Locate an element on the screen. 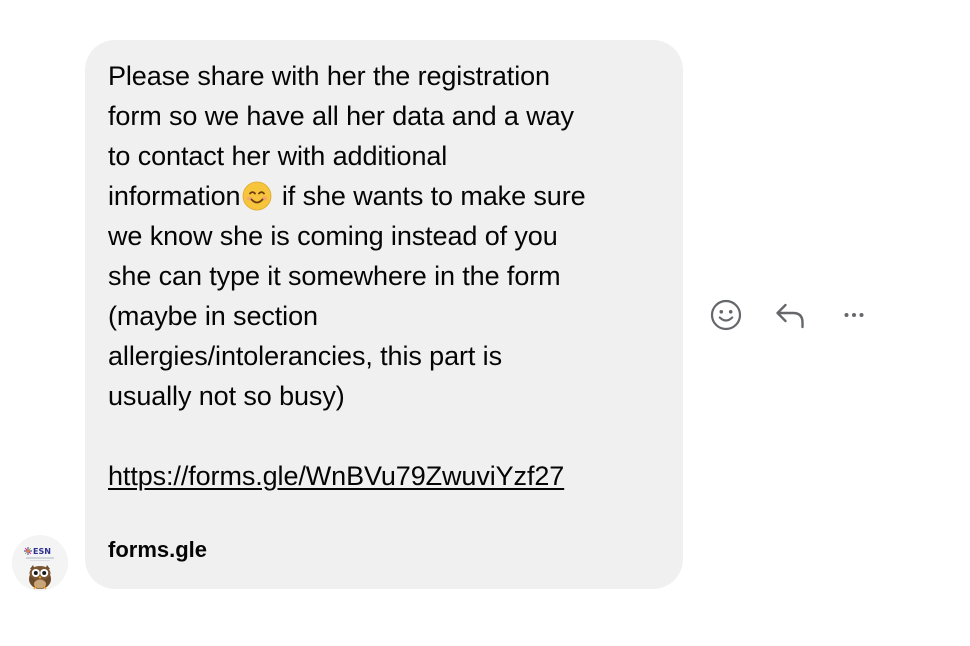 The width and height of the screenshot is (970, 646). esn-owl-logo-icon: ESN is located at coordinates (40, 563).